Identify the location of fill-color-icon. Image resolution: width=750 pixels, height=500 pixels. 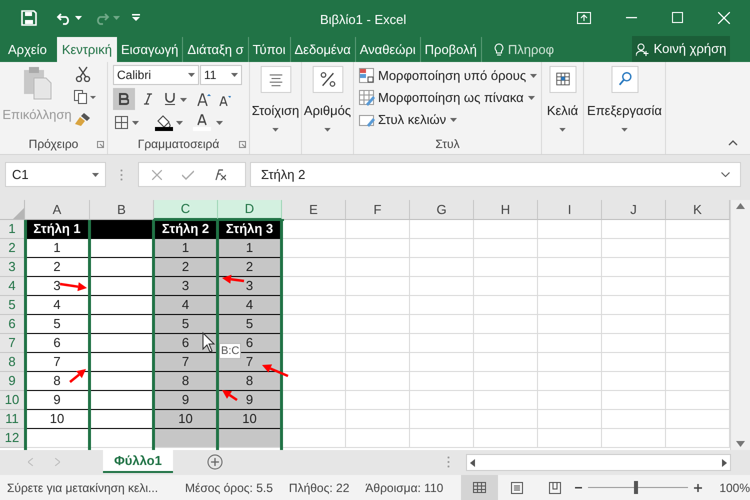
(164, 122).